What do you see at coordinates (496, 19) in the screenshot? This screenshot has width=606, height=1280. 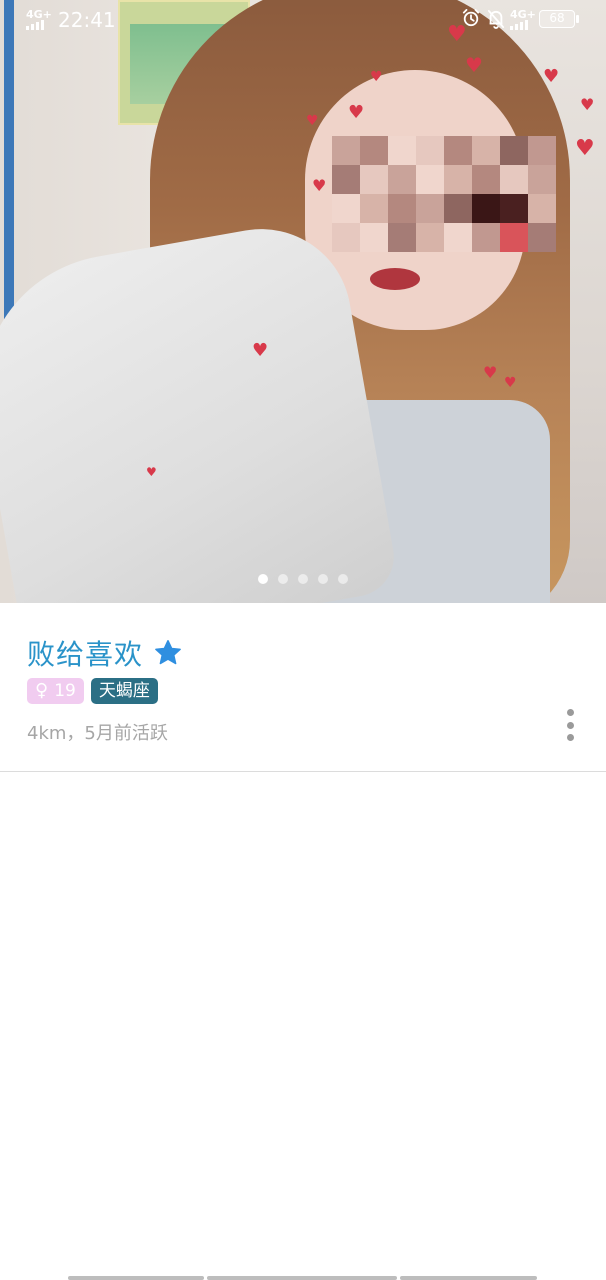 I see `bell-off-icon` at bounding box center [496, 19].